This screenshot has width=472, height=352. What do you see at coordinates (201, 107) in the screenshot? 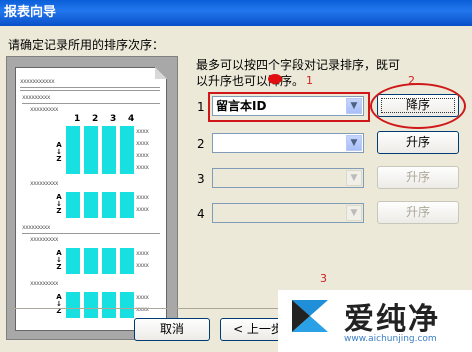
I see `sort-row-number: 1` at bounding box center [201, 107].